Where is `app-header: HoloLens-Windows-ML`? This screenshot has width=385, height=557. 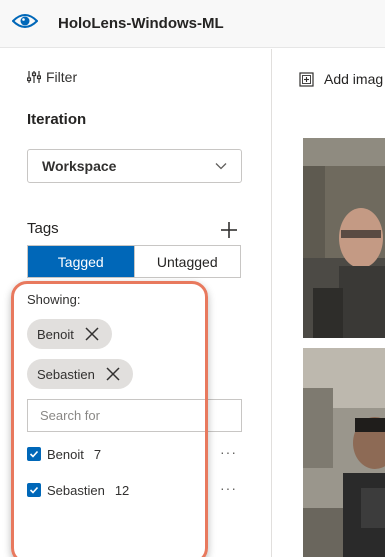
app-header: HoloLens-Windows-ML is located at coordinates (192, 24).